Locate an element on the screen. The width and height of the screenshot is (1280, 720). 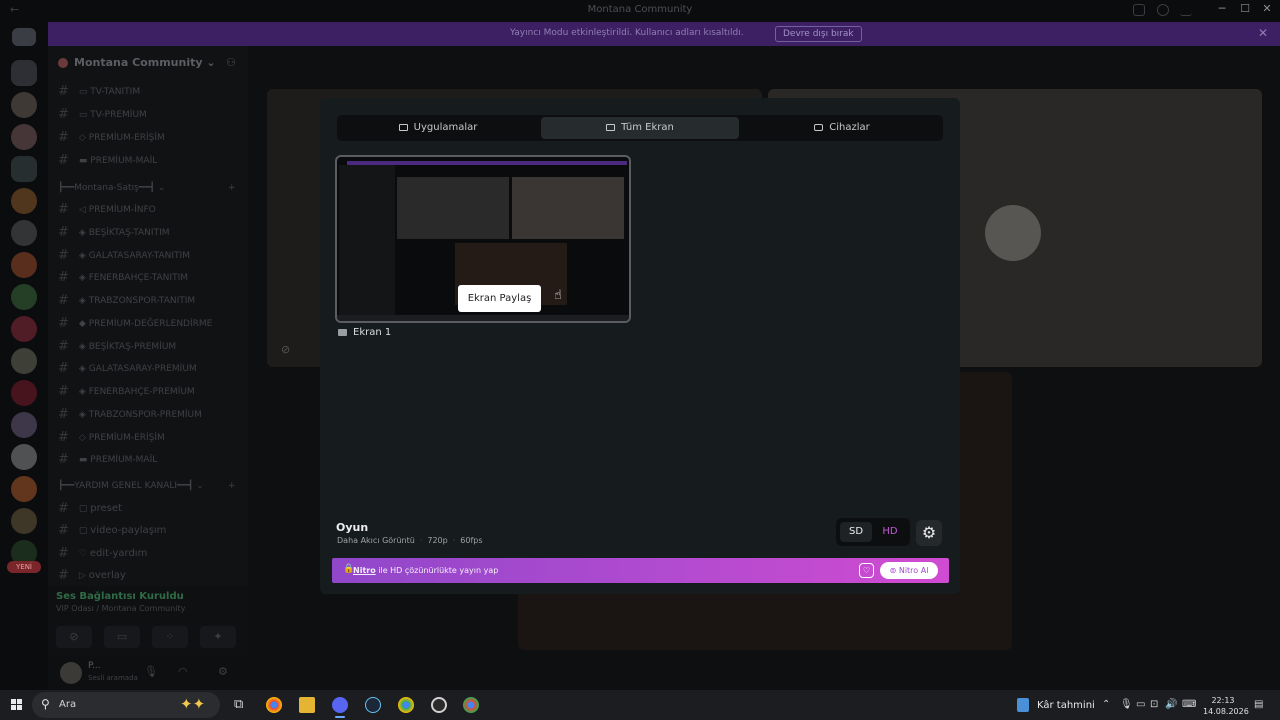
headphones-icon: ◠ is located at coordinates (183, 671).